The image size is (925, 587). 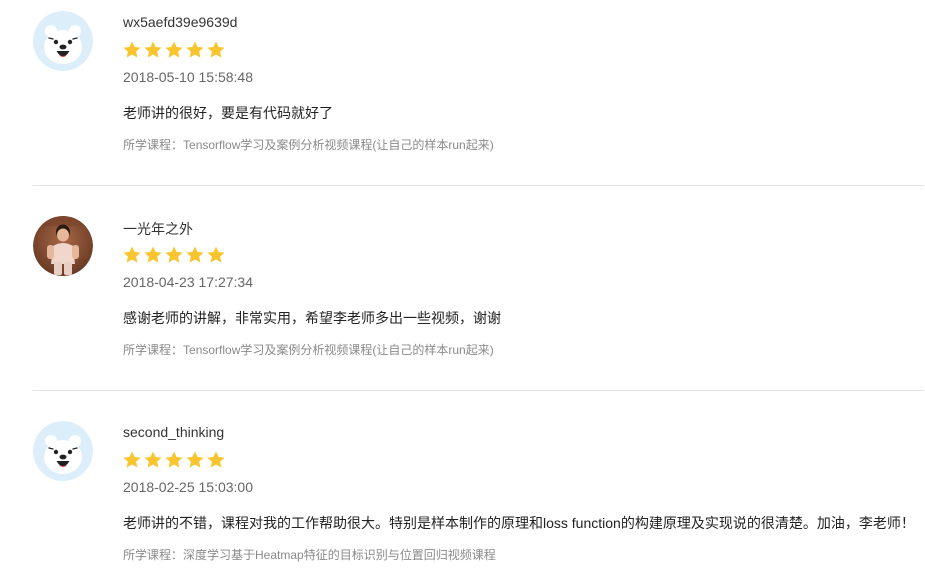 I want to click on username: 一光年之外, so click(x=158, y=229).